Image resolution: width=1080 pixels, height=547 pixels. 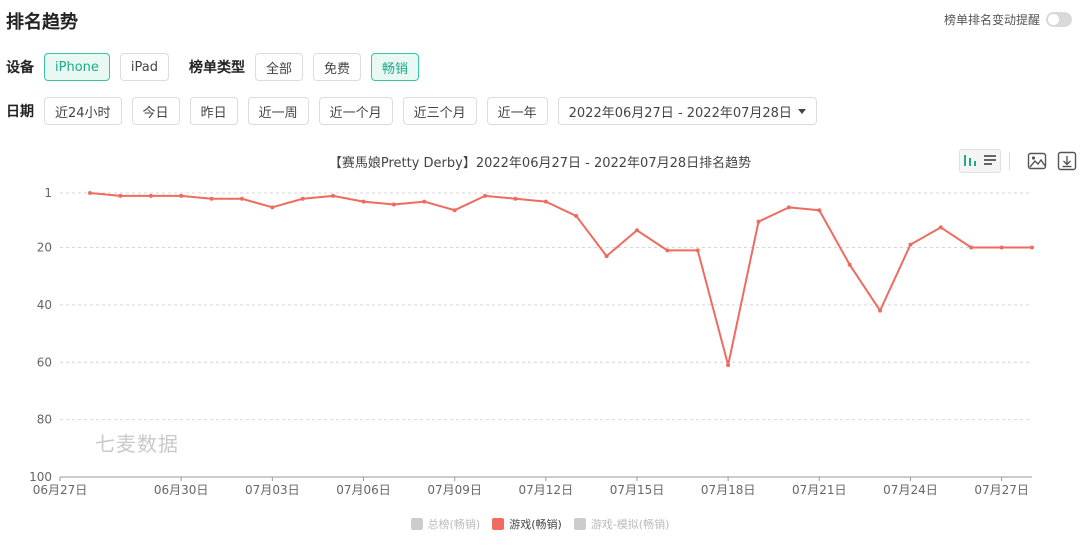 What do you see at coordinates (60, 490) in the screenshot?
I see `x-tick-label: 06月27日` at bounding box center [60, 490].